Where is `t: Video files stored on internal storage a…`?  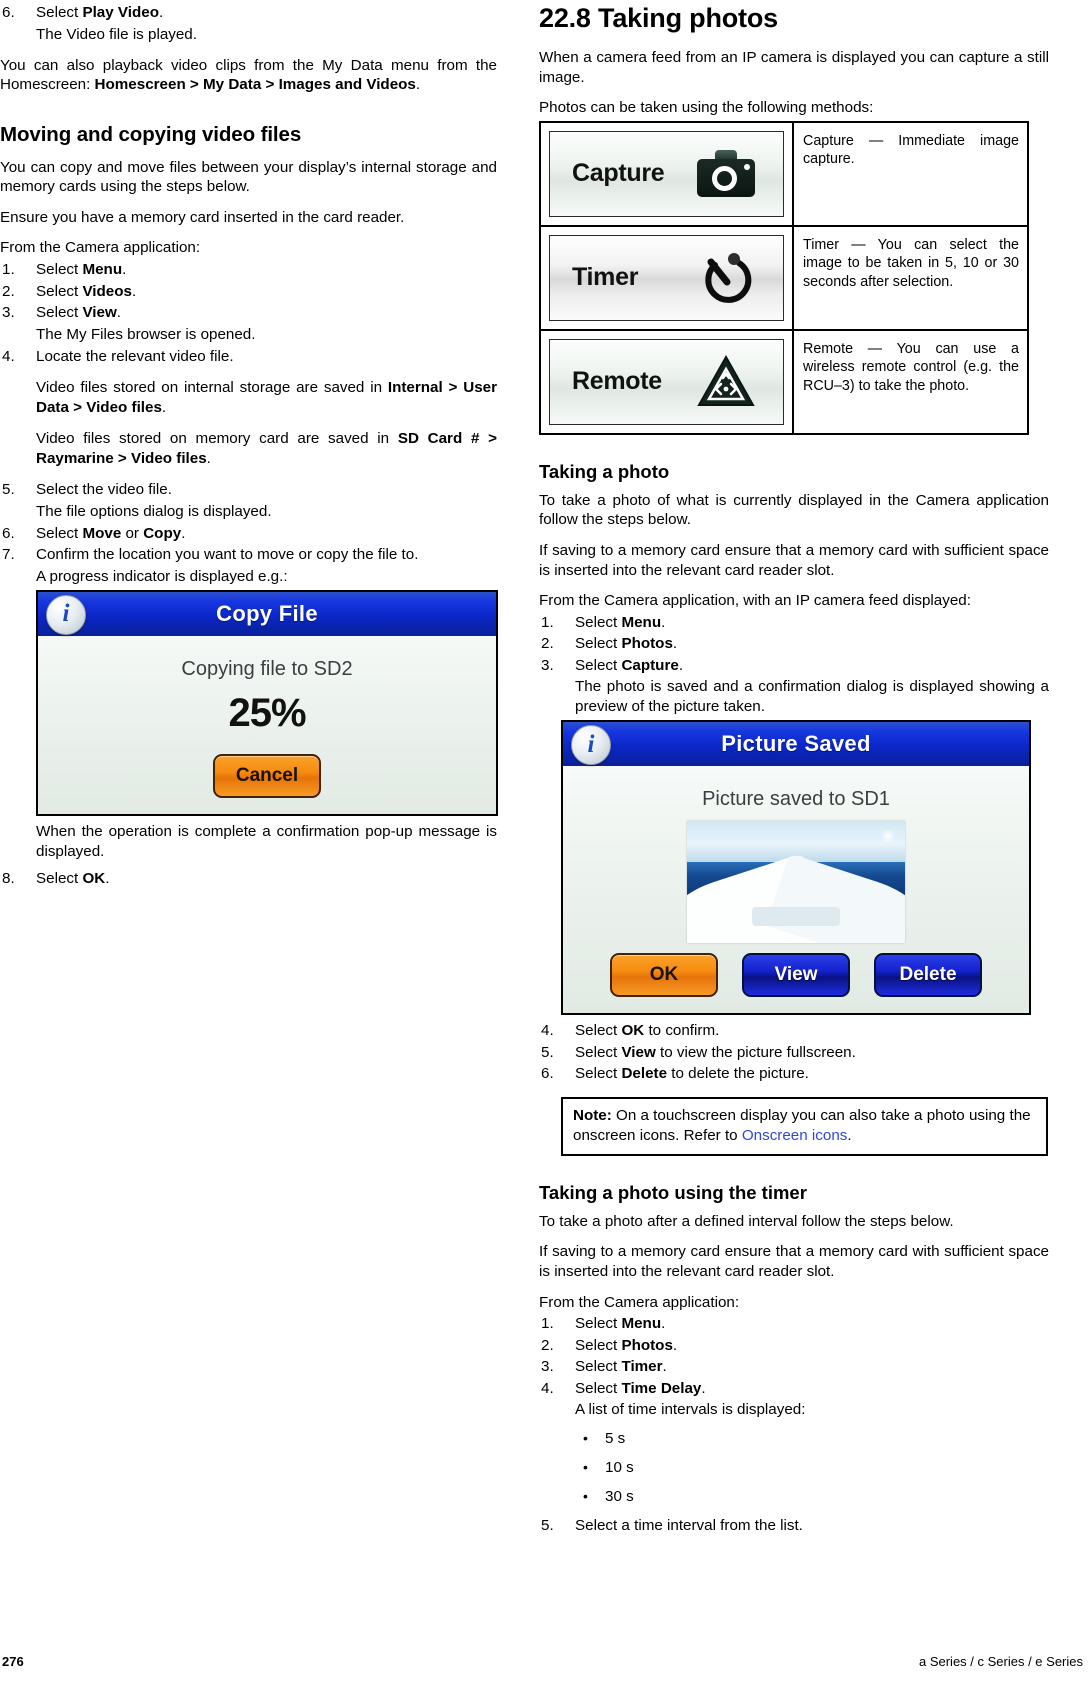
t: Video files stored on internal storage a… is located at coordinates (212, 388).